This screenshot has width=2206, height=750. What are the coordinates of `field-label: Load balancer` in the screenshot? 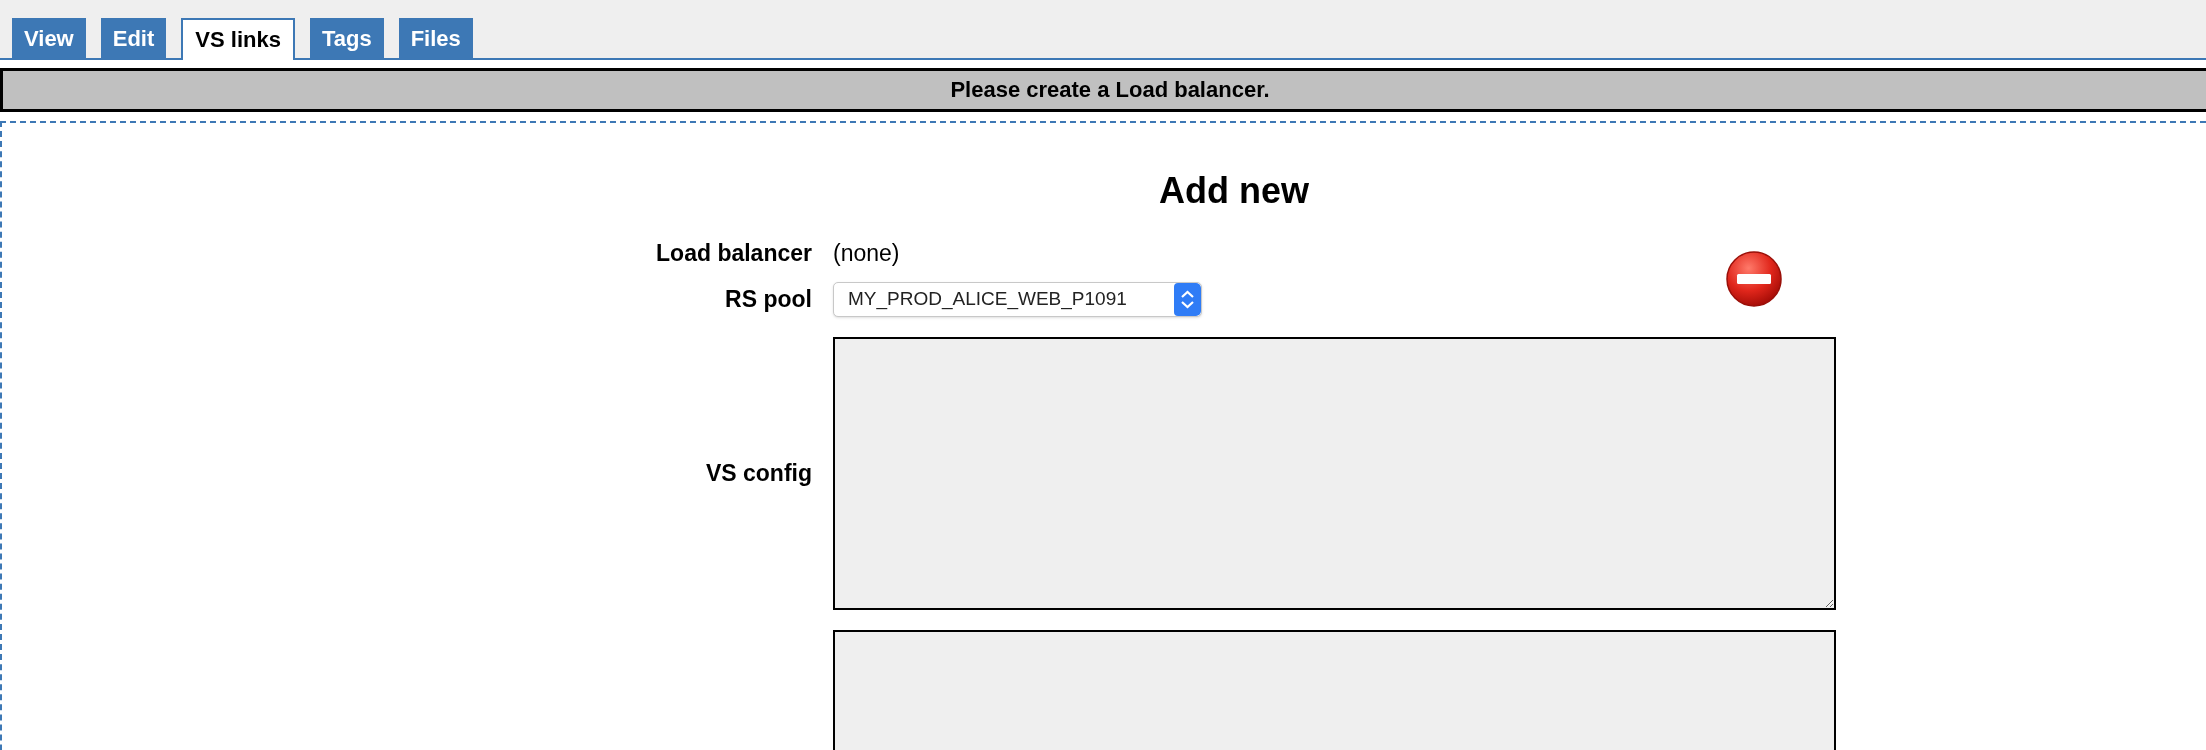 It's located at (734, 253).